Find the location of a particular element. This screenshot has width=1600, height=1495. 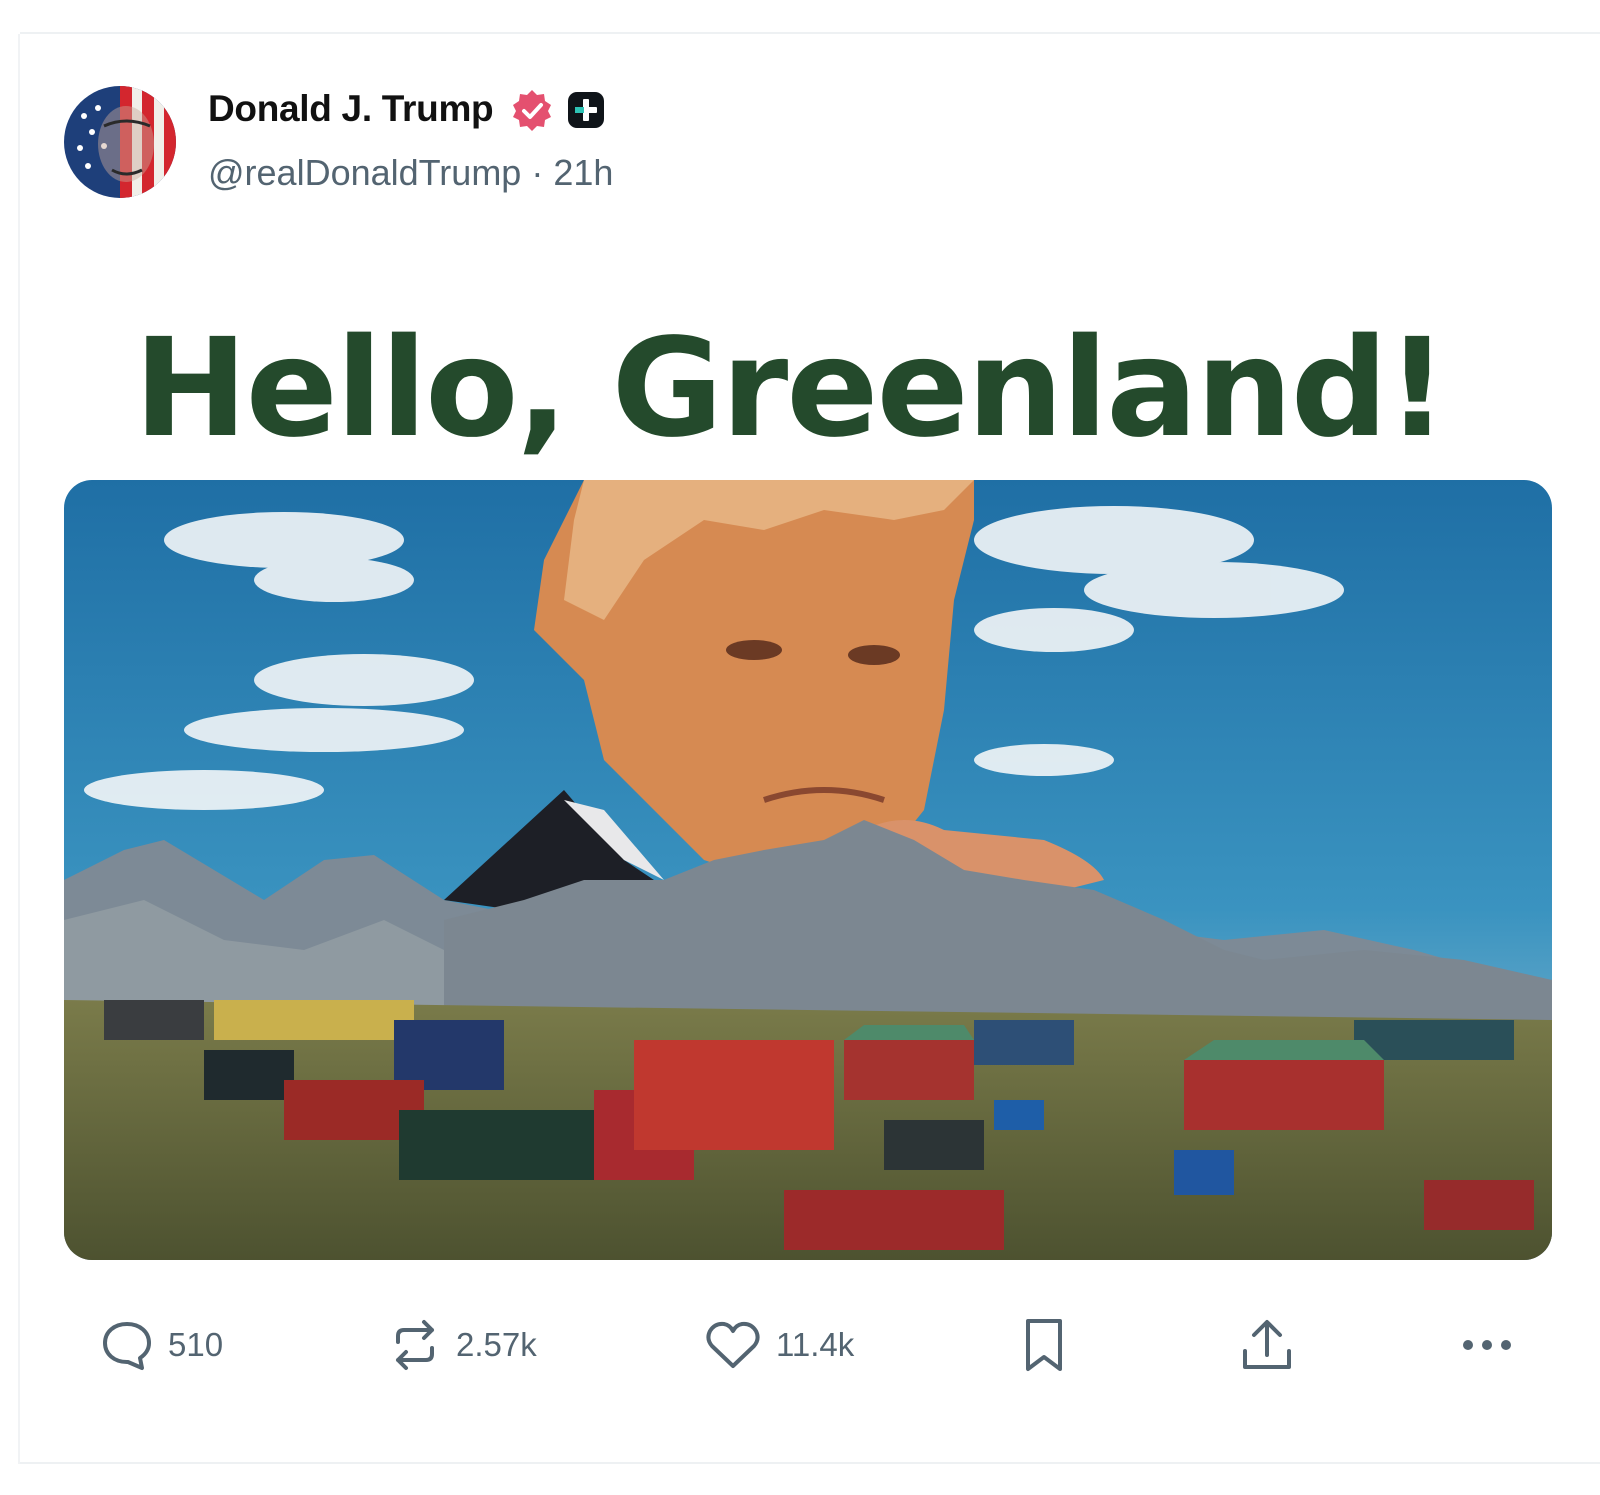

avatar is located at coordinates (120, 142).